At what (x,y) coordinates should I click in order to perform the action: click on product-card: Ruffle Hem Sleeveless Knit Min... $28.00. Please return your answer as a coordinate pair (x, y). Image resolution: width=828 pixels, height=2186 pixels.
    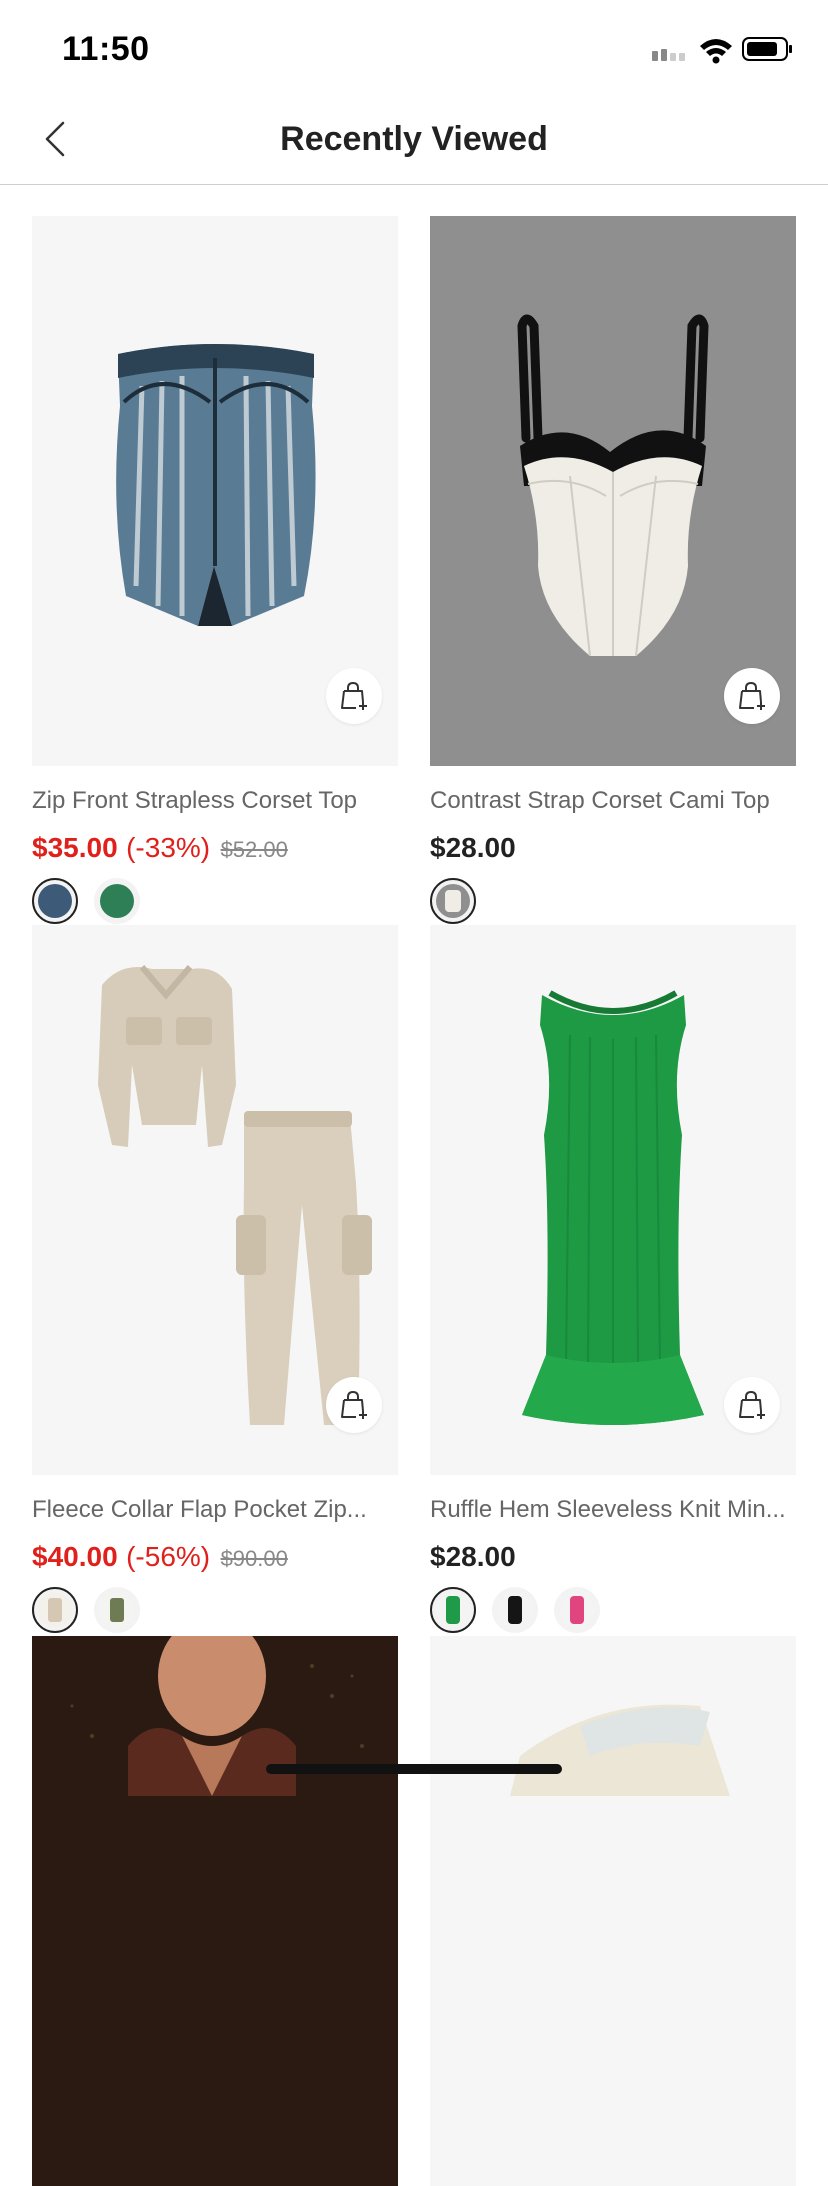
    Looking at the image, I should click on (613, 1279).